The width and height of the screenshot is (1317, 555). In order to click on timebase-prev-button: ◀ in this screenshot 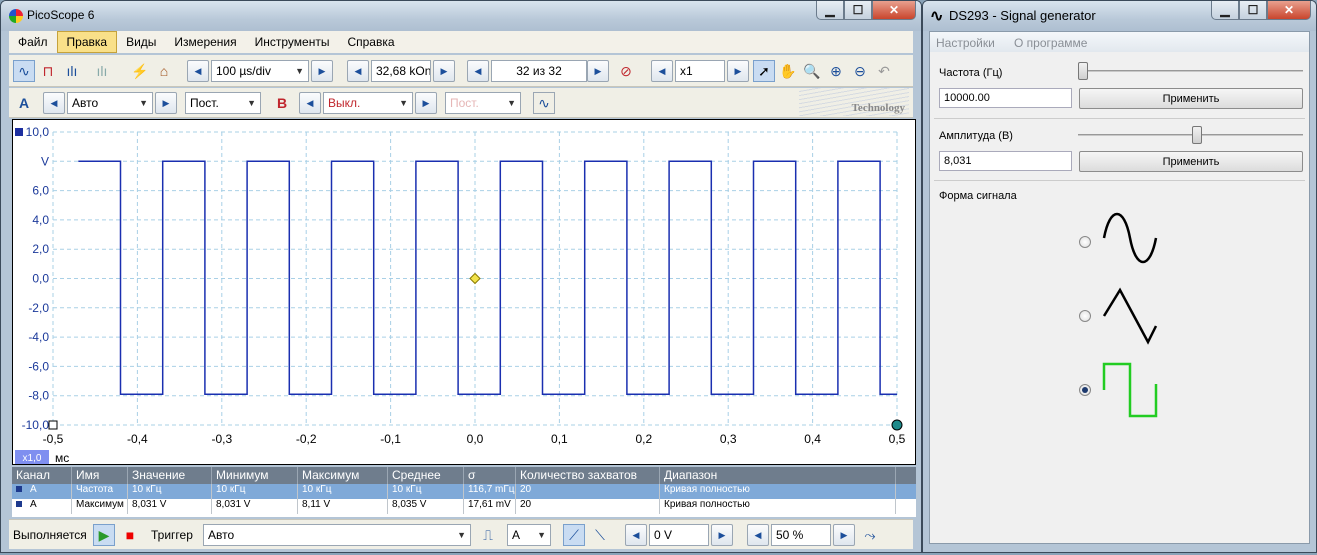, I will do `click(198, 71)`.